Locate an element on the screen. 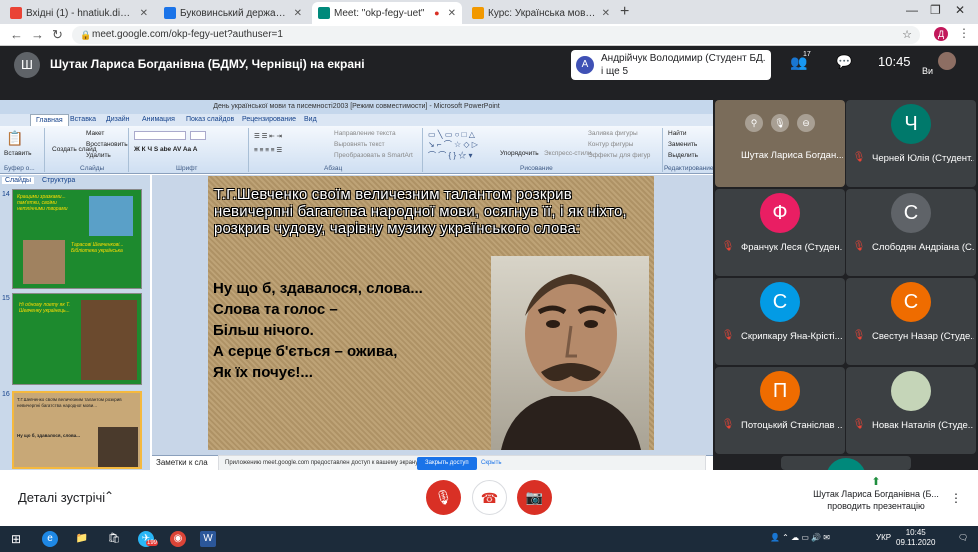 This screenshot has width=978, height=552. paste-button: Вставить is located at coordinates (18, 153).